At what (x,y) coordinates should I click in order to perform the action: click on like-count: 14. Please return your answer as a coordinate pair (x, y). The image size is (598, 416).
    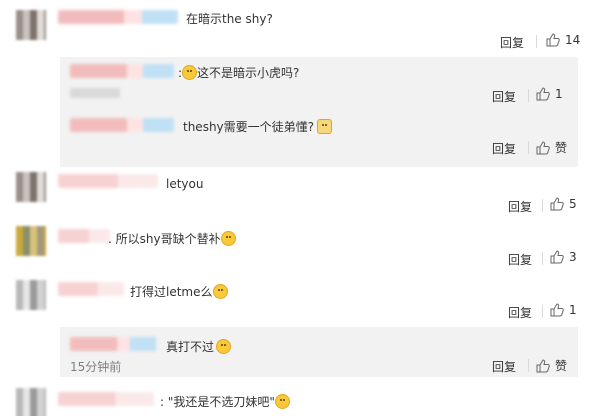
    Looking at the image, I should click on (573, 40).